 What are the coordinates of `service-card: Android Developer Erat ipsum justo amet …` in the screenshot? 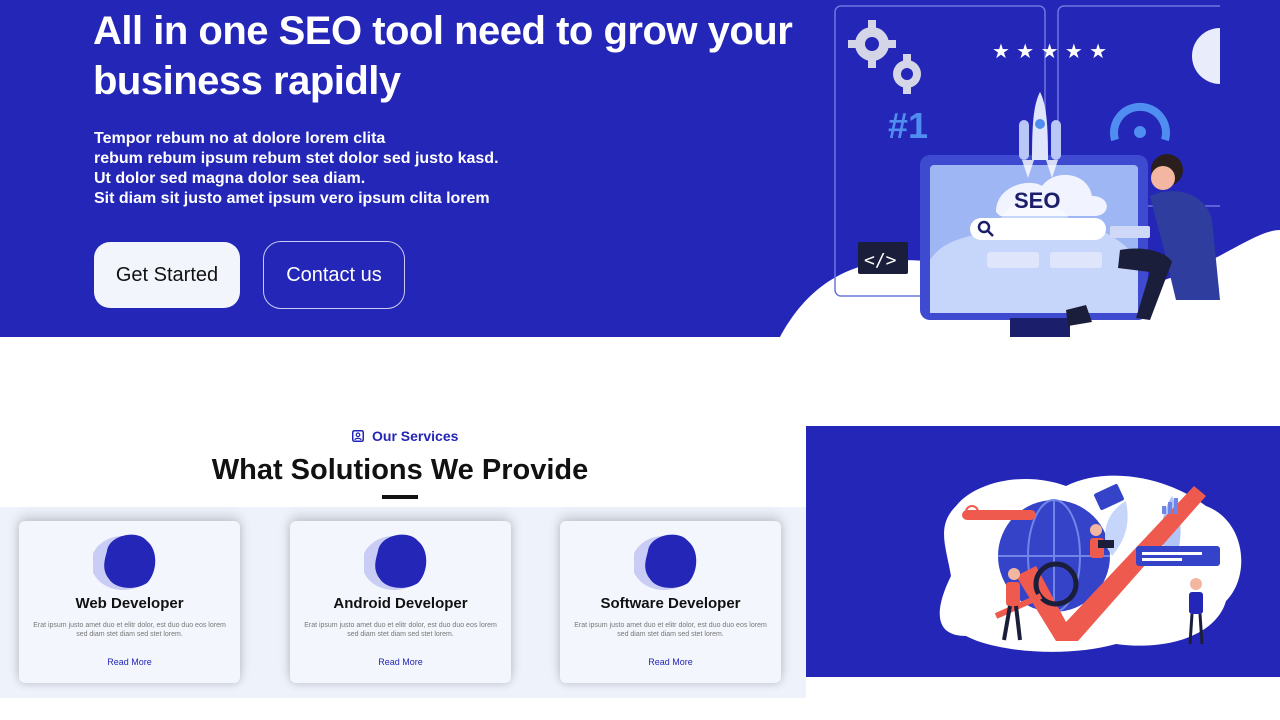 It's located at (400, 602).